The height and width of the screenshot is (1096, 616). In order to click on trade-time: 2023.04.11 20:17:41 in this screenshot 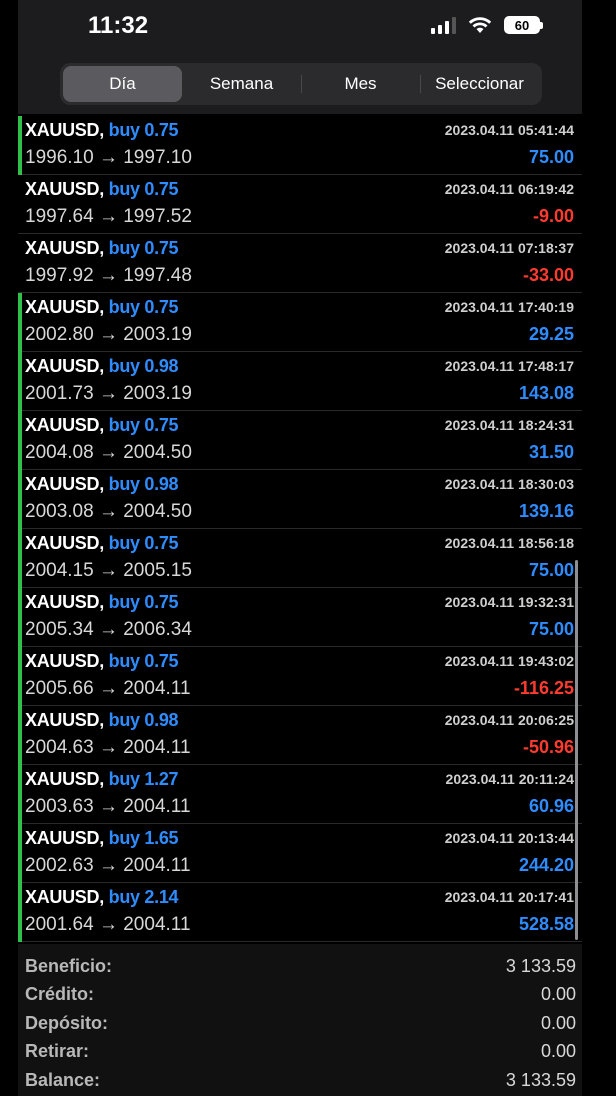, I will do `click(509, 897)`.